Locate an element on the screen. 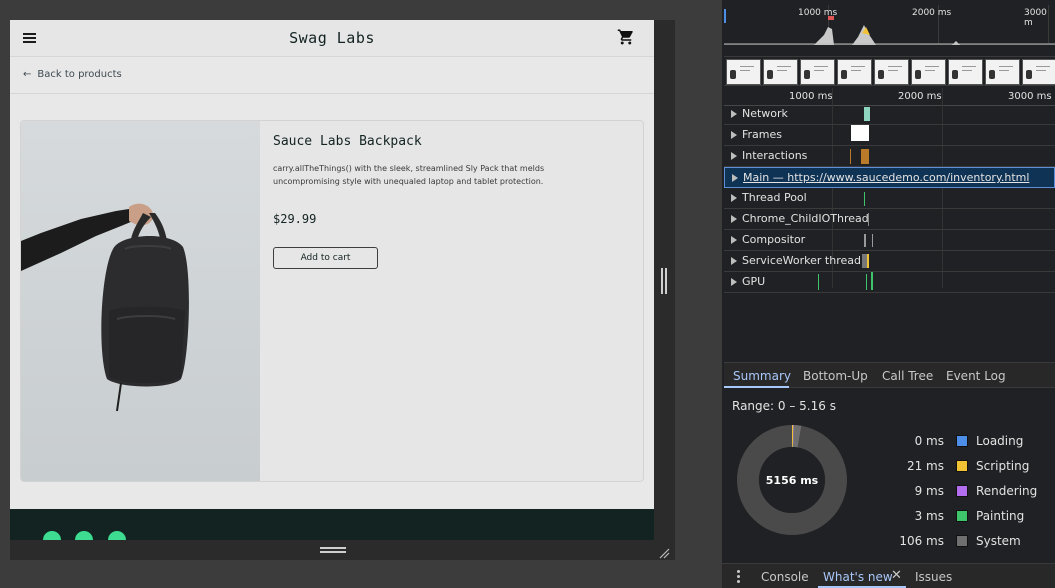 The width and height of the screenshot is (1055, 588). app-logo: Swag Labs is located at coordinates (332, 38).